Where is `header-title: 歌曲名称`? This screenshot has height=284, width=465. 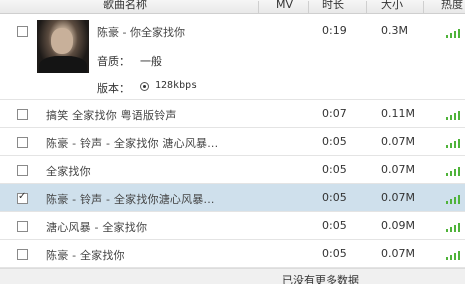
header-title: 歌曲名称 is located at coordinates (125, 6).